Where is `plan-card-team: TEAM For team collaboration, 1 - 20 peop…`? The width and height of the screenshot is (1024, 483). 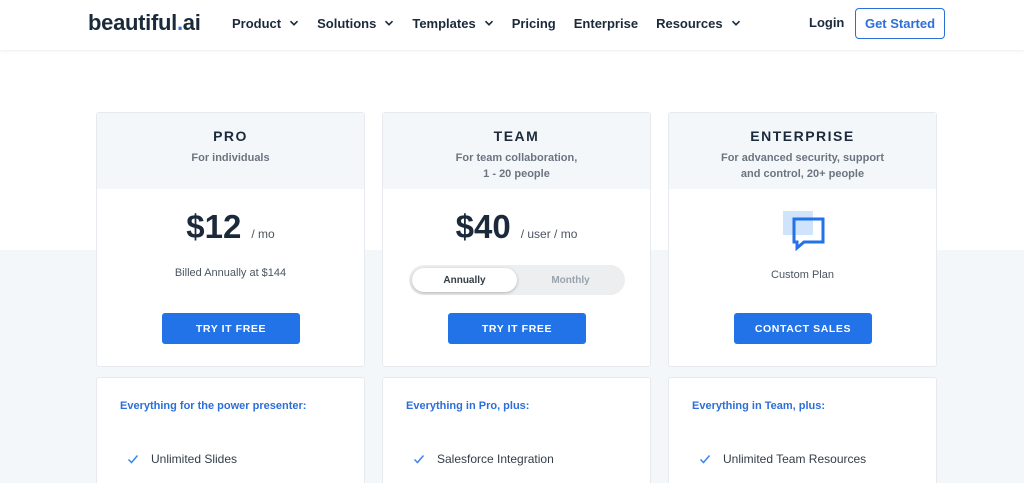 plan-card-team: TEAM For team collaboration, 1 - 20 peop… is located at coordinates (516, 239).